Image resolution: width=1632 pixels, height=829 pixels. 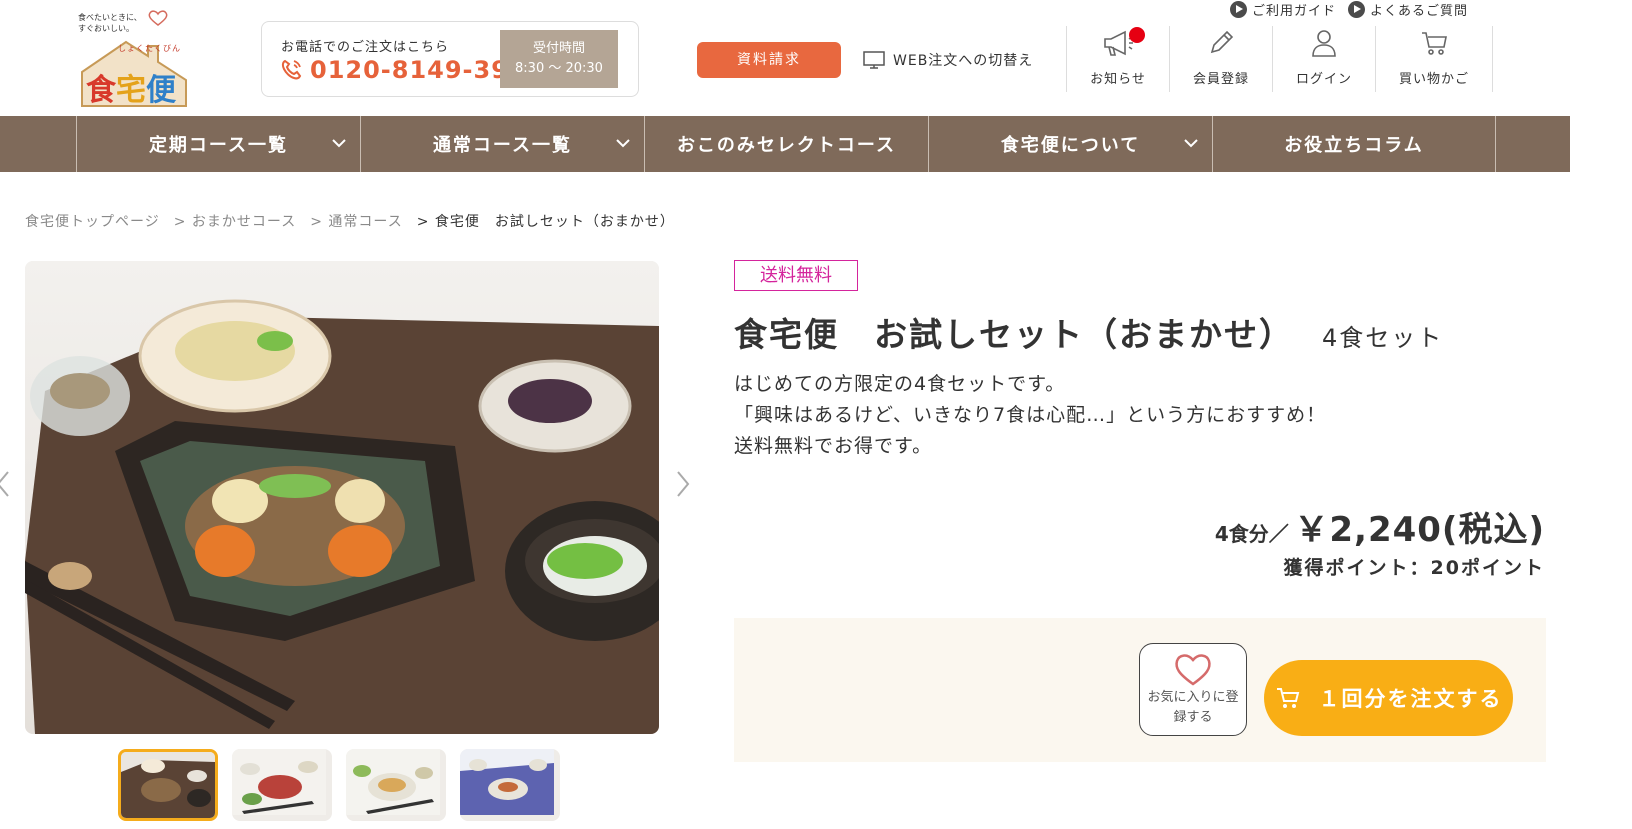 I want to click on hours-value: 8:30 ～ 20:30, so click(x=559, y=68).